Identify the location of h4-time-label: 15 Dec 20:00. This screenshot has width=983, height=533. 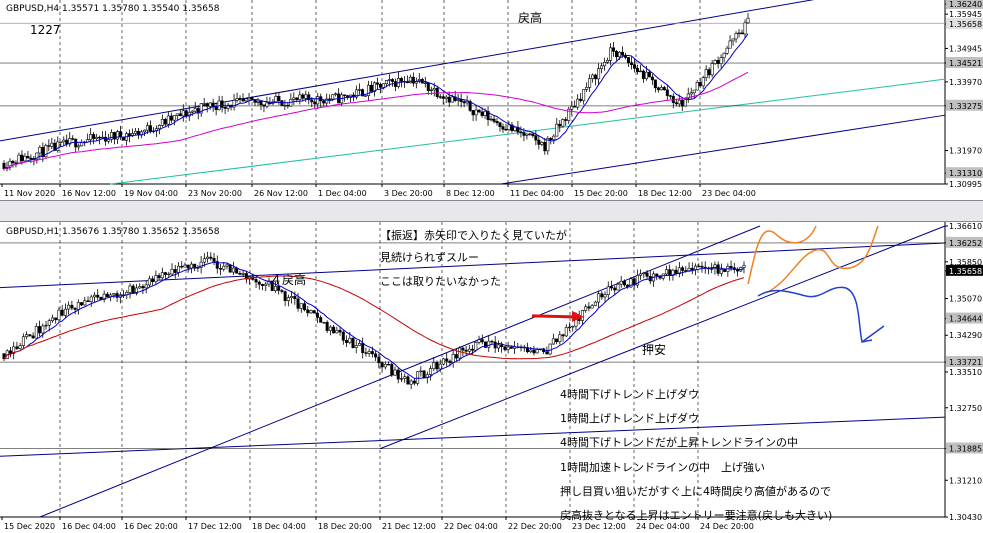
(601, 193).